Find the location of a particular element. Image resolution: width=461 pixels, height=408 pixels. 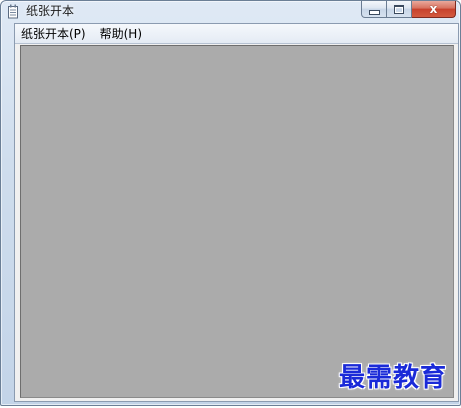

title-bar: 纸张开本 x is located at coordinates (230, 12).